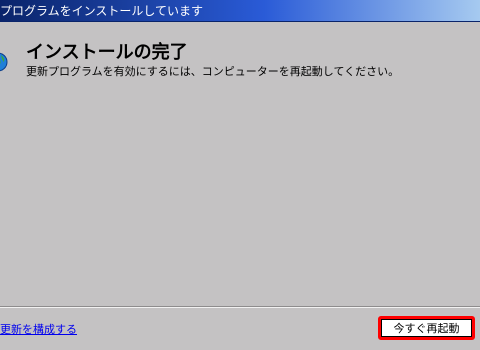  I want to click on restart-button-highlight: 今すぐ再起動, so click(426, 328).